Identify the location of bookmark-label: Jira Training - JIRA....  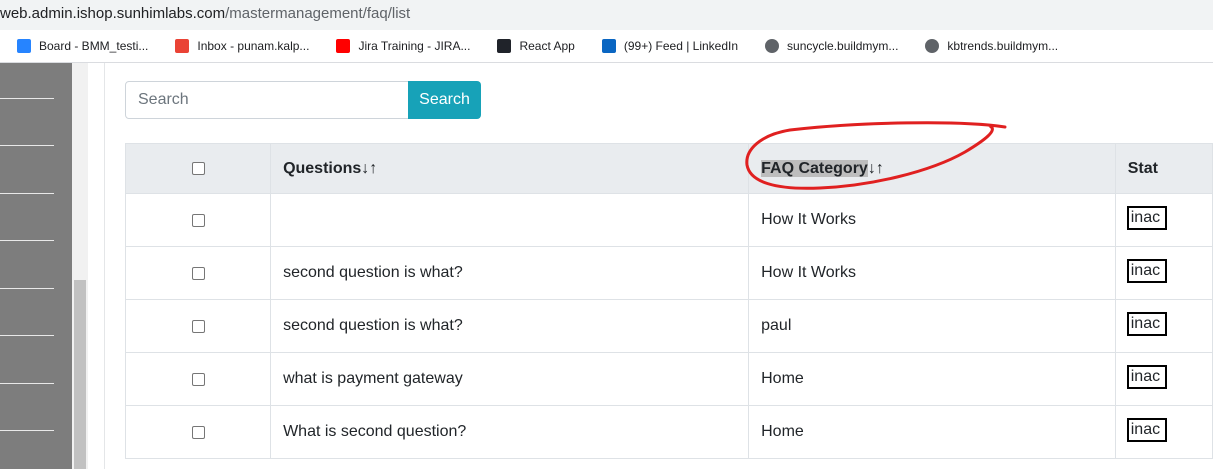
(414, 46).